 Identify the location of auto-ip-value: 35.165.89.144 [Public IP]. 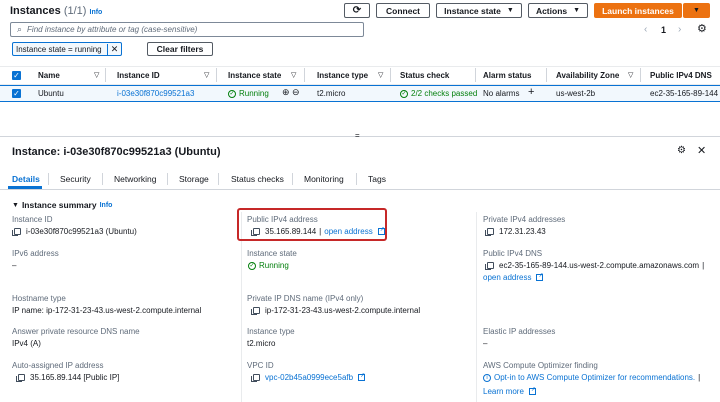
(67, 377).